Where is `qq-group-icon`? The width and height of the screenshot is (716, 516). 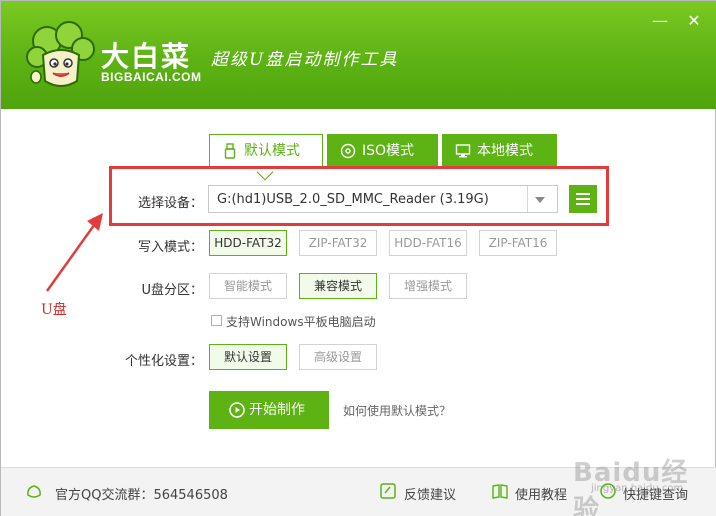
qq-group-icon is located at coordinates (34, 491).